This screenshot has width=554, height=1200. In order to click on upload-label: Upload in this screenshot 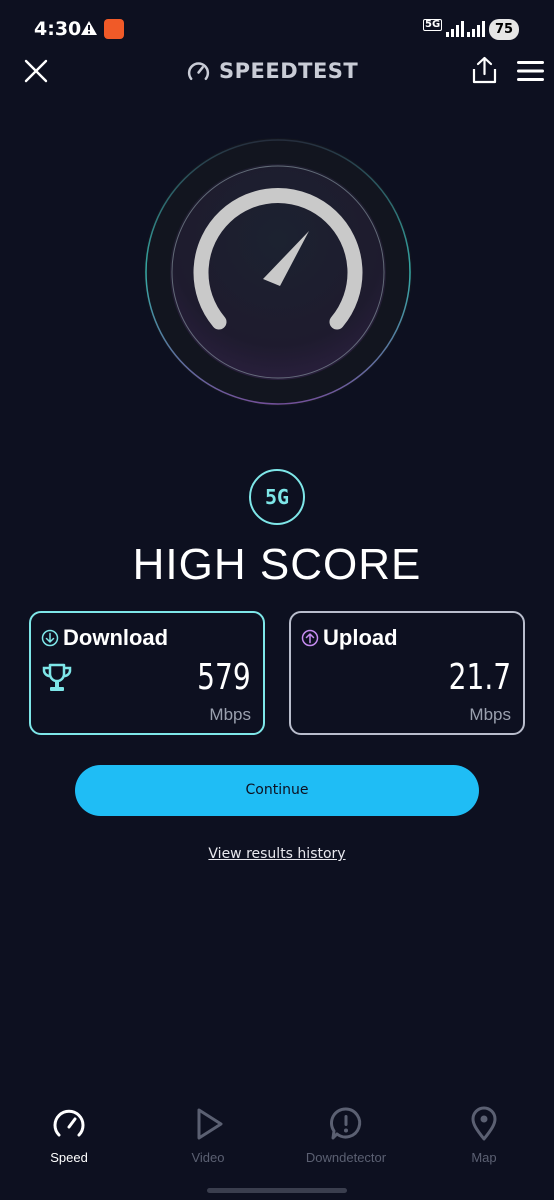, I will do `click(360, 637)`.